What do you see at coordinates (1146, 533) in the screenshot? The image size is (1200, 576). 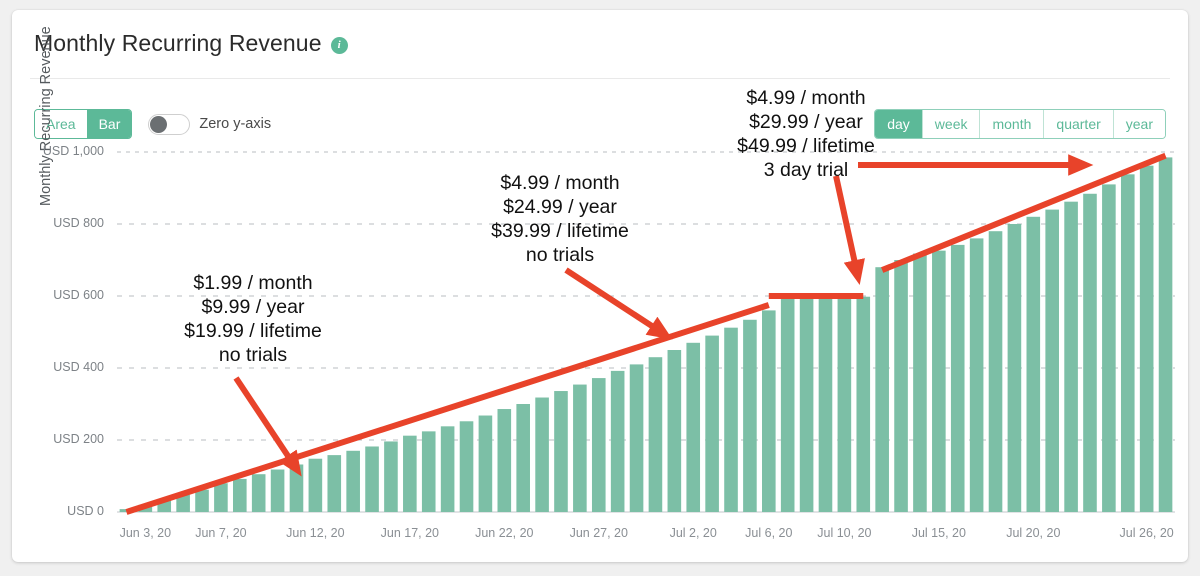 I see `x-axis-tick-label: Jul 26, 20` at bounding box center [1146, 533].